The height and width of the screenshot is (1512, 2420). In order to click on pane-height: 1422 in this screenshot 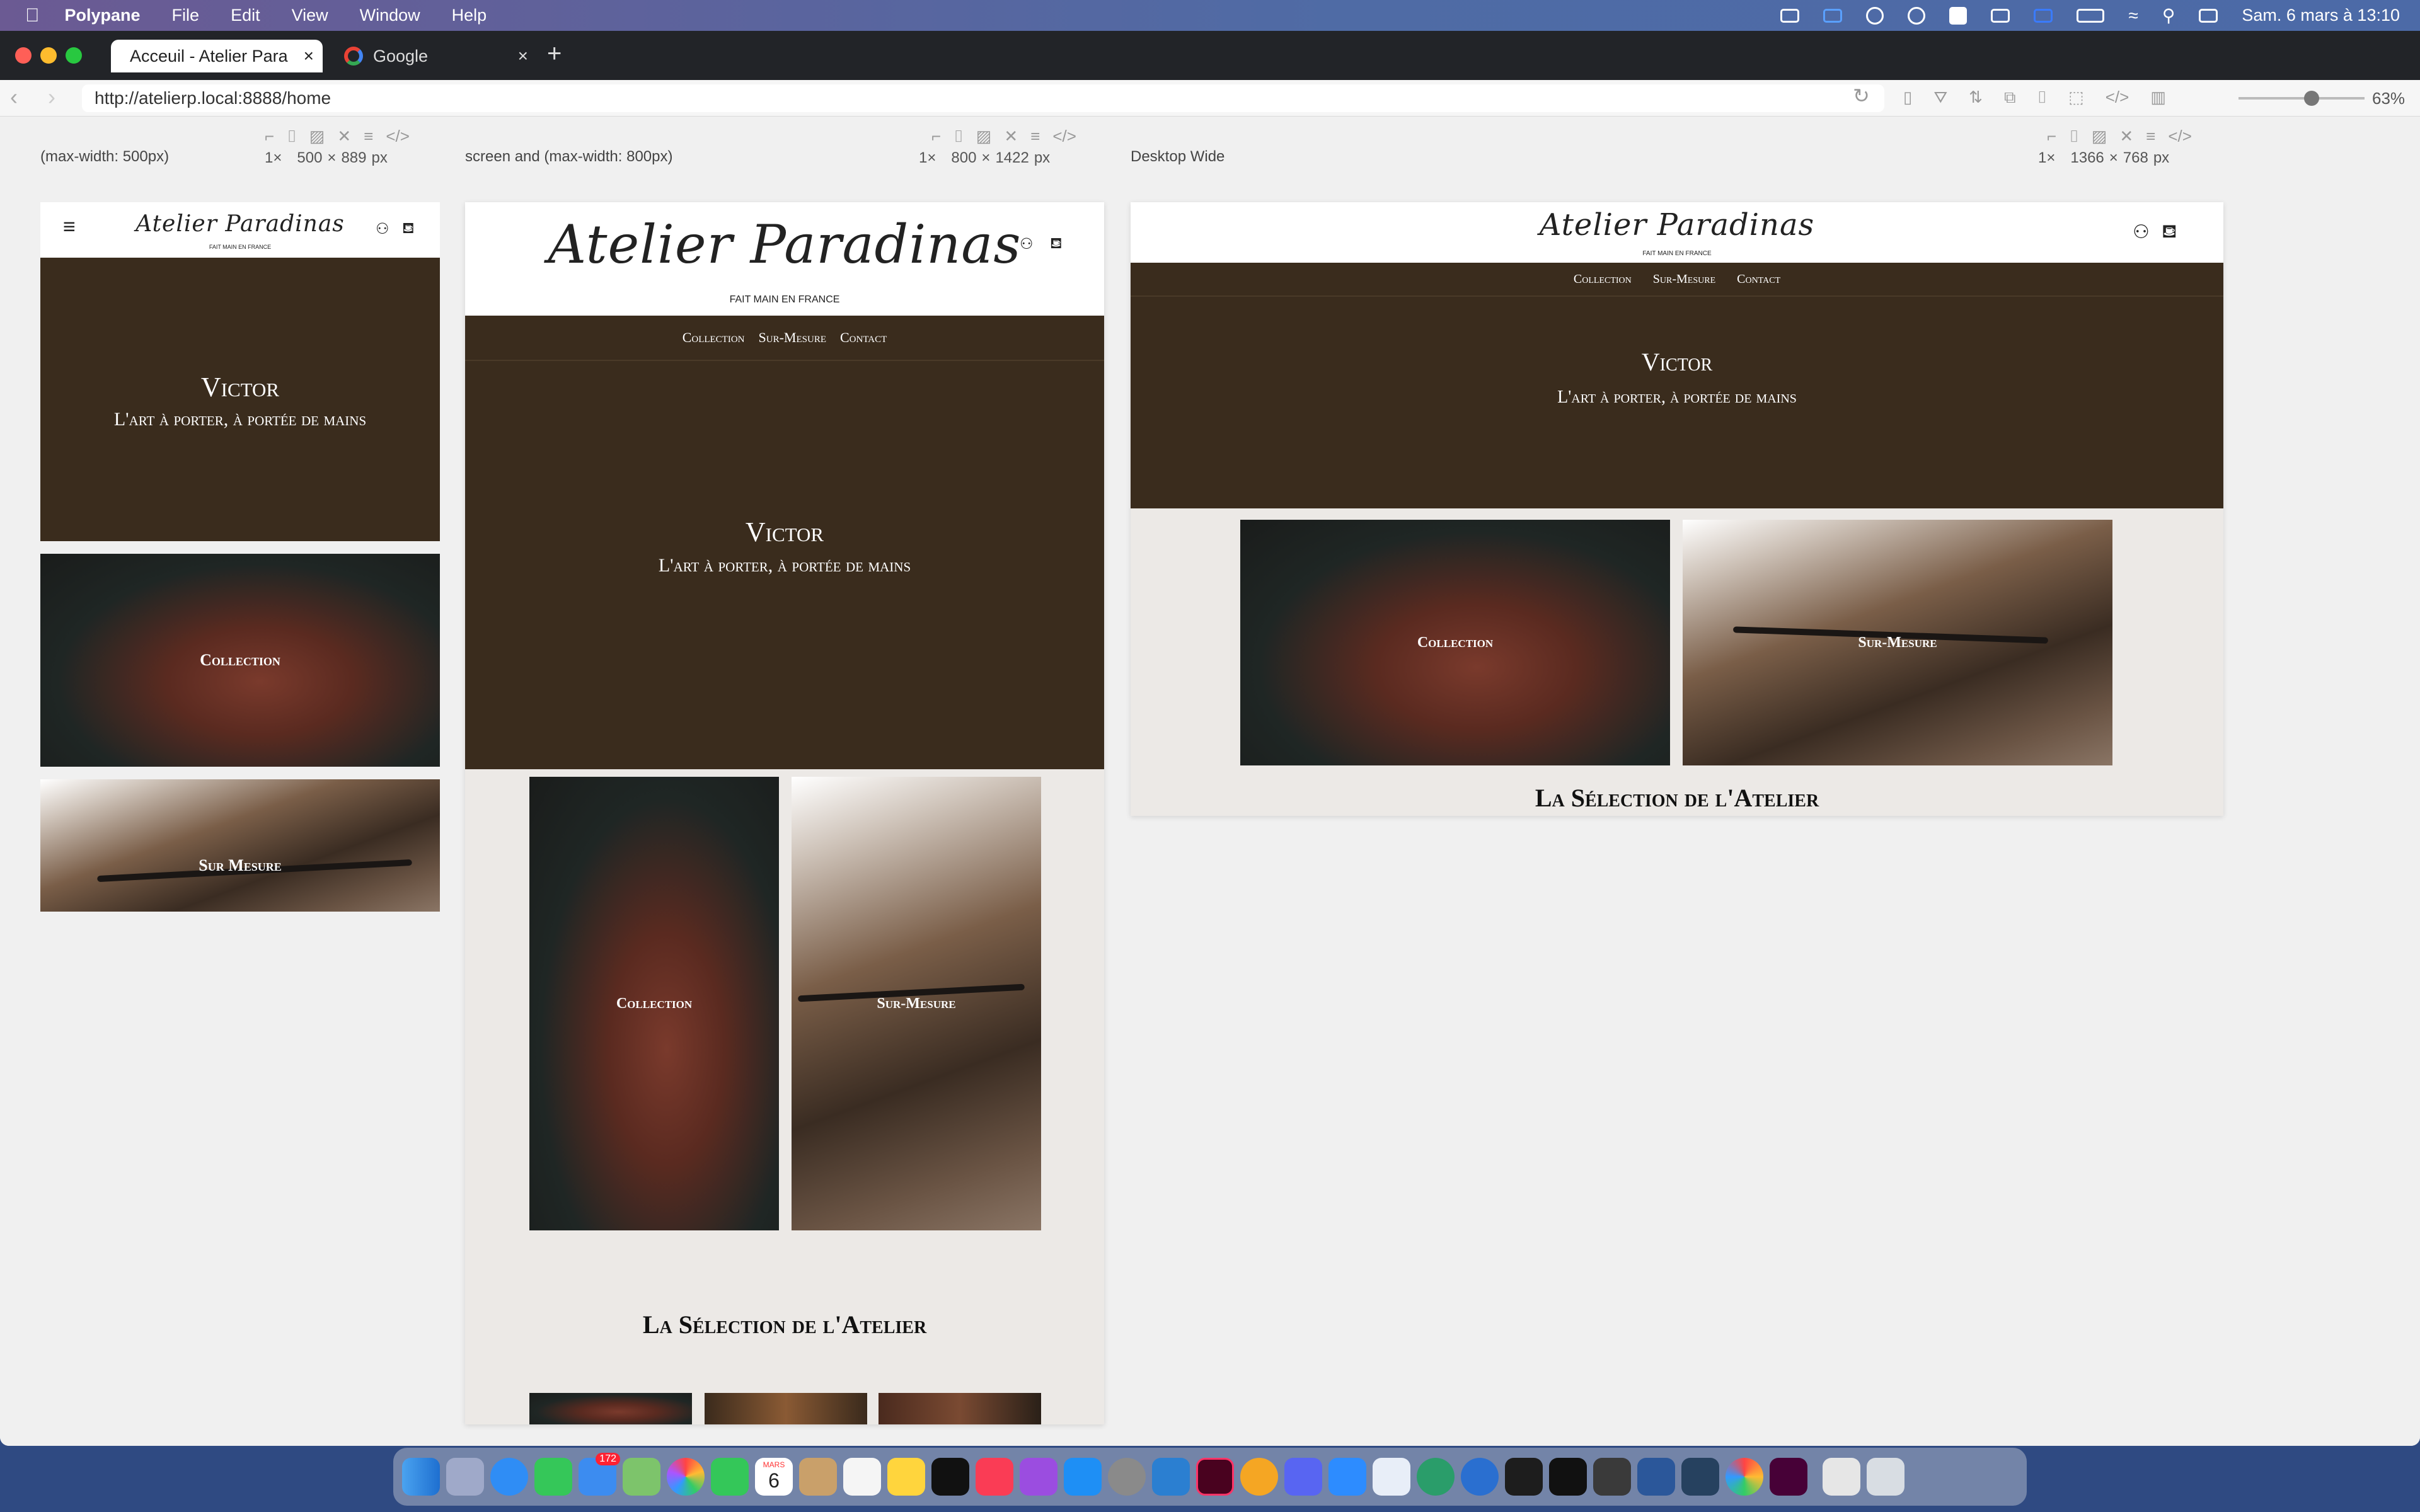, I will do `click(1012, 158)`.